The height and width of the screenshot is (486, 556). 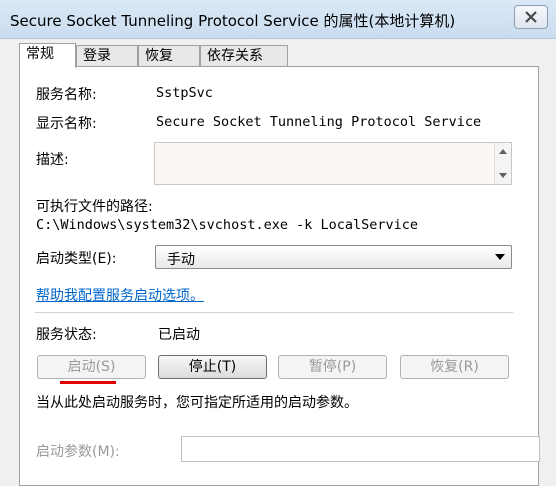 I want to click on hint-text: 当从此处启动服务时，您可指定所适用的启动参数。, so click(x=197, y=403).